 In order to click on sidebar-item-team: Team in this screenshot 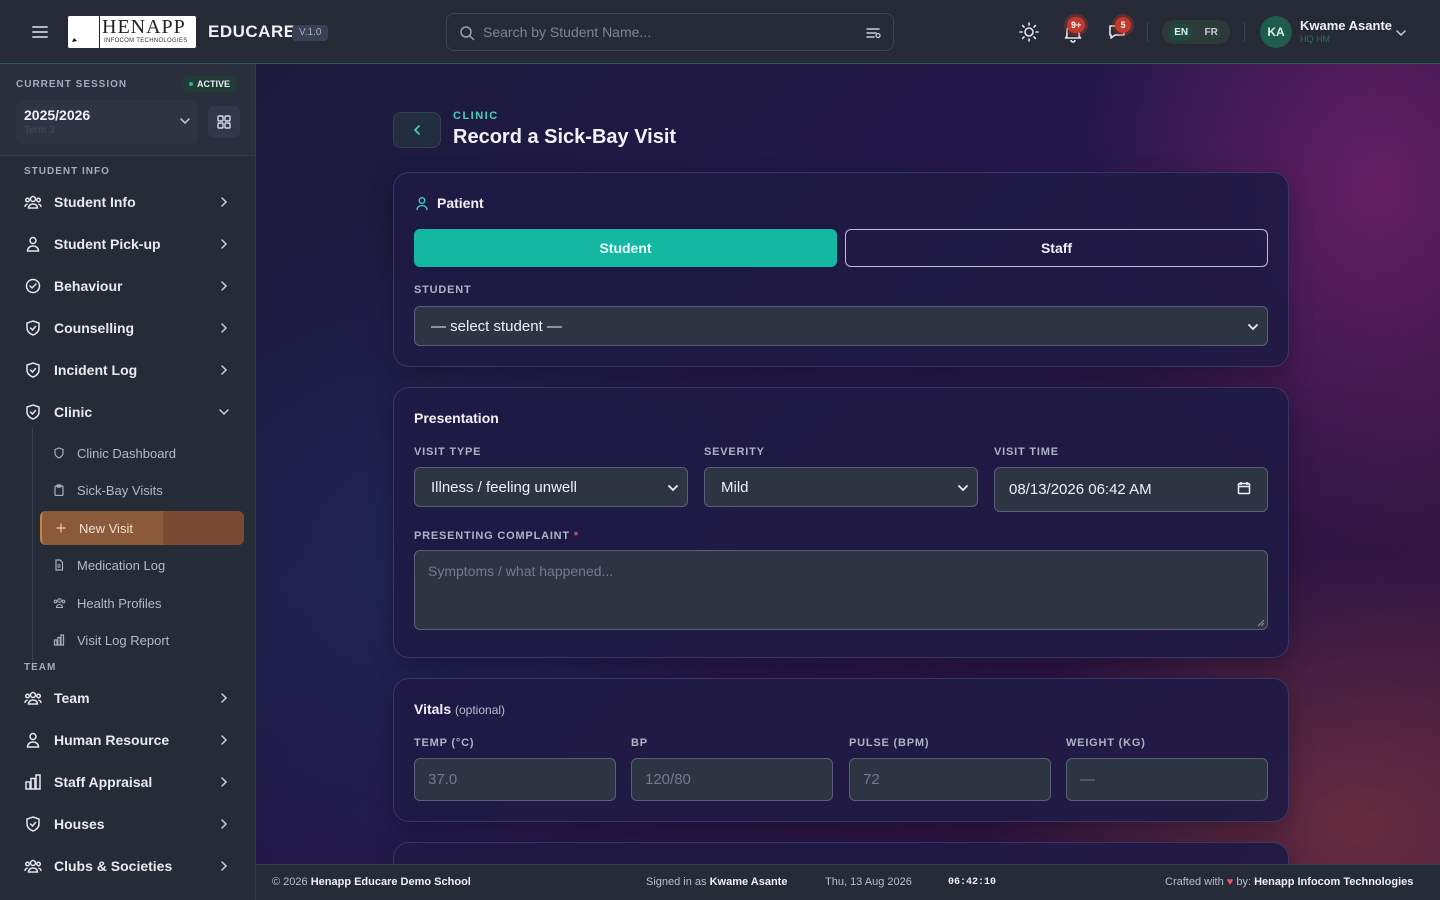, I will do `click(128, 698)`.